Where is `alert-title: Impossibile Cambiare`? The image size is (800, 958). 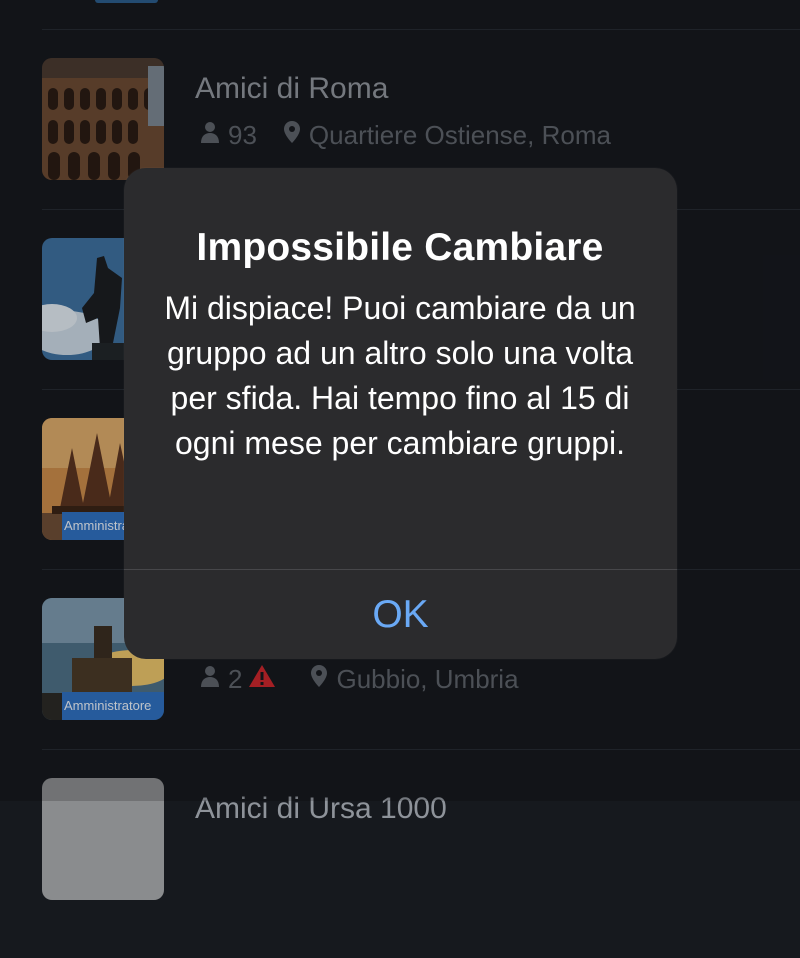
alert-title: Impossibile Cambiare is located at coordinates (400, 247).